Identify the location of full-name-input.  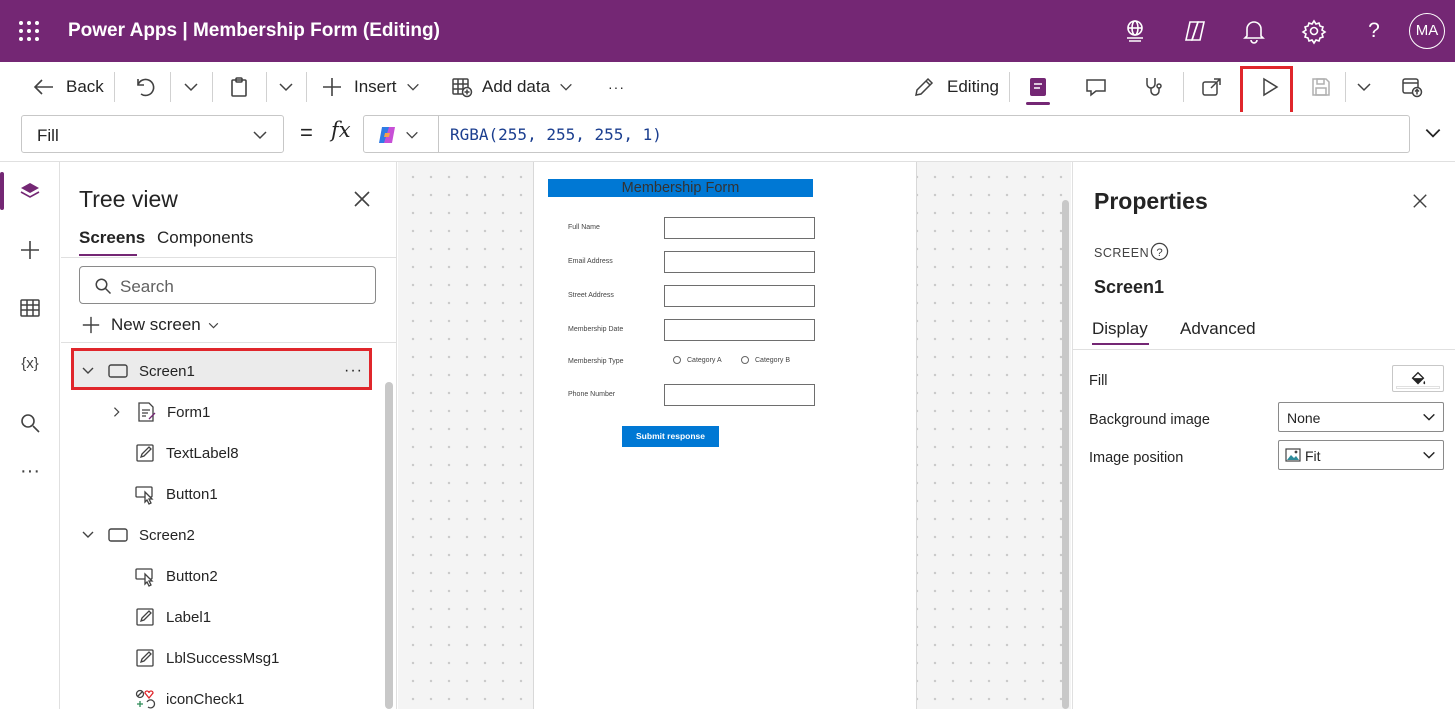
(739, 228).